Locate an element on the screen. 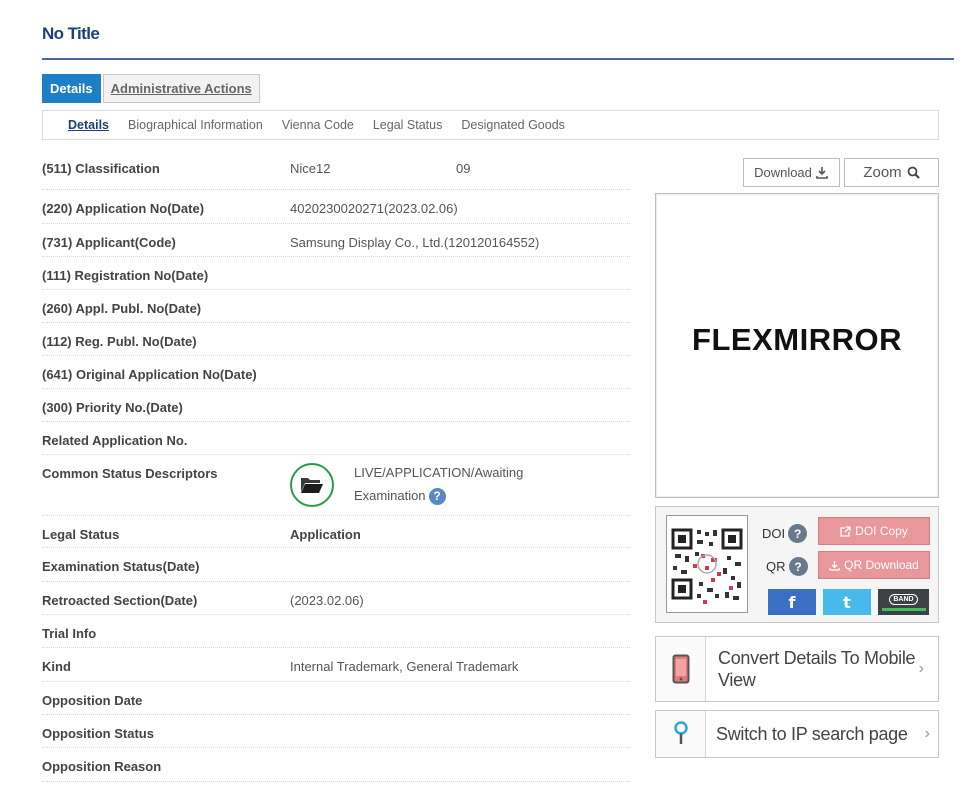  row-label: Related Application No. is located at coordinates (115, 440).